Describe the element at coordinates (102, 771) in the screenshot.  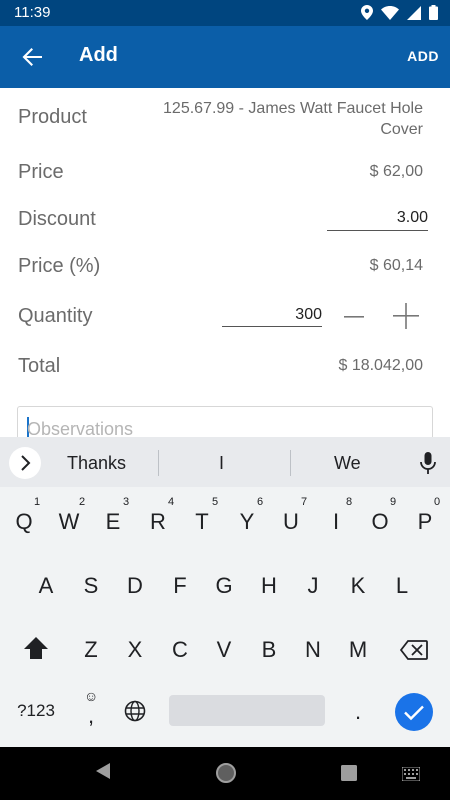
I see `back-nav-icon` at that location.